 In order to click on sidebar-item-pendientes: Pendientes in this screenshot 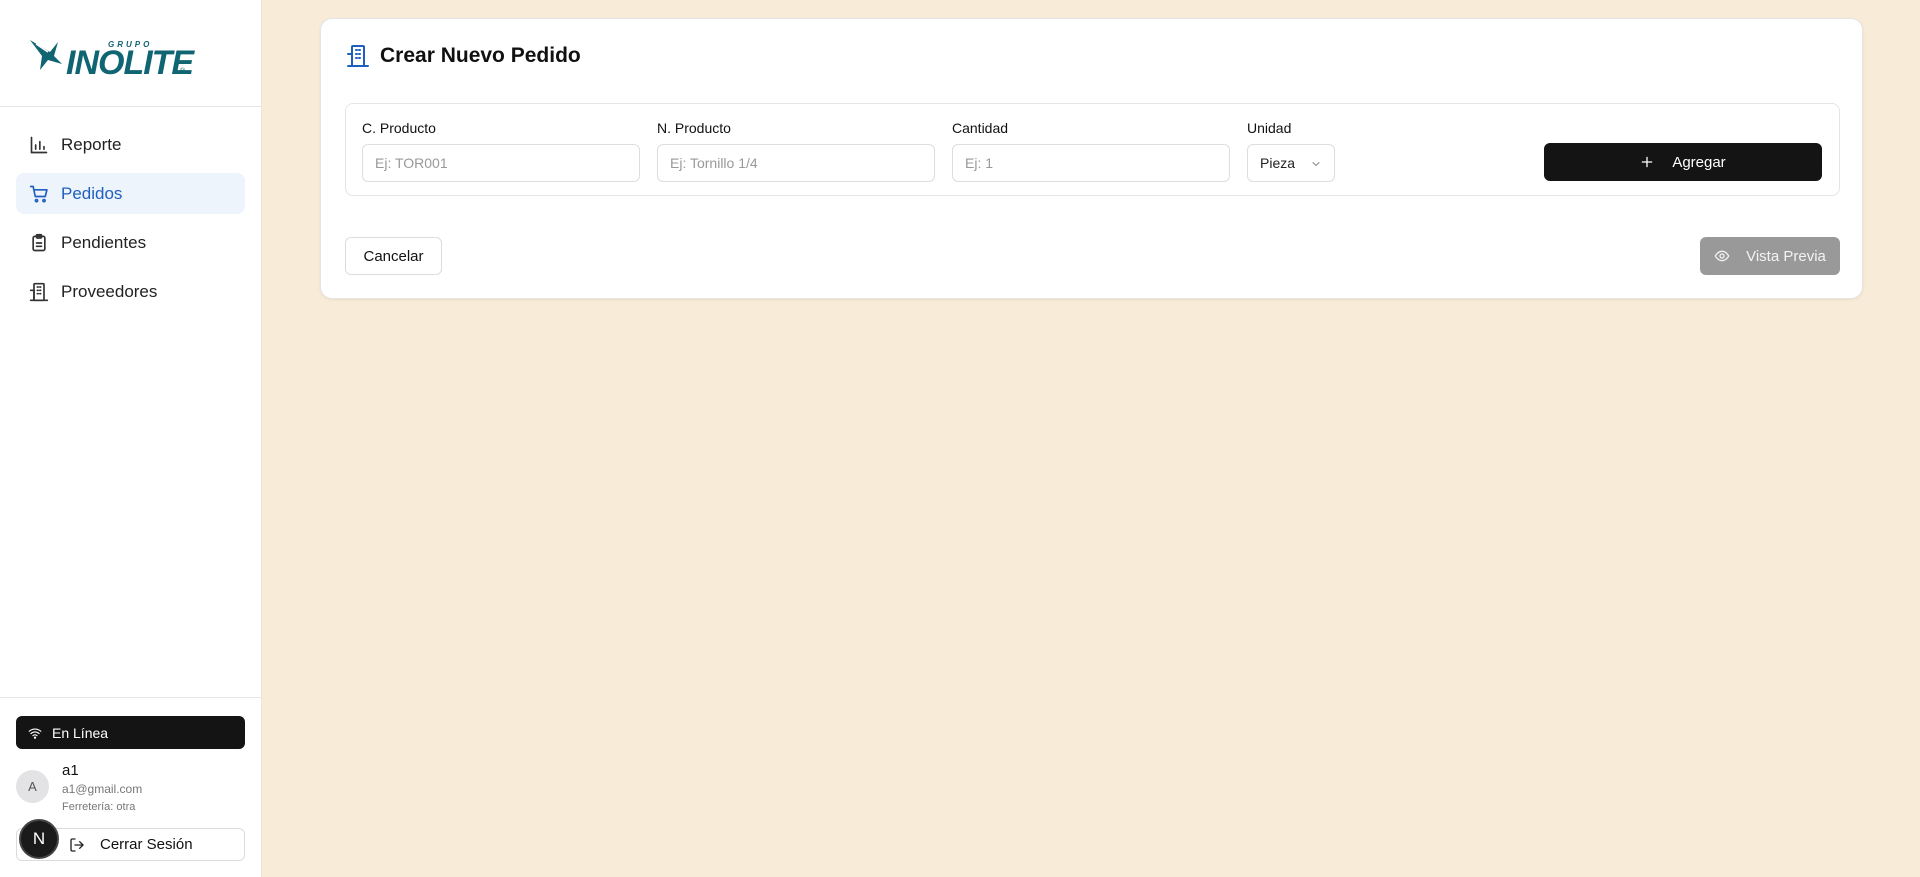, I will do `click(130, 242)`.